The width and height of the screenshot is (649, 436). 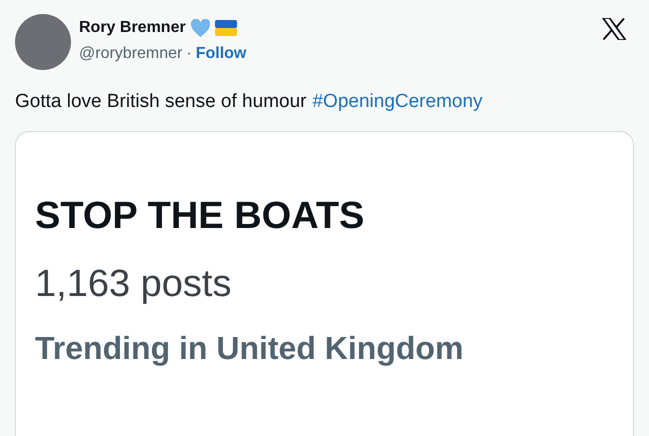 I want to click on post-count: 1,163 posts, so click(x=133, y=284).